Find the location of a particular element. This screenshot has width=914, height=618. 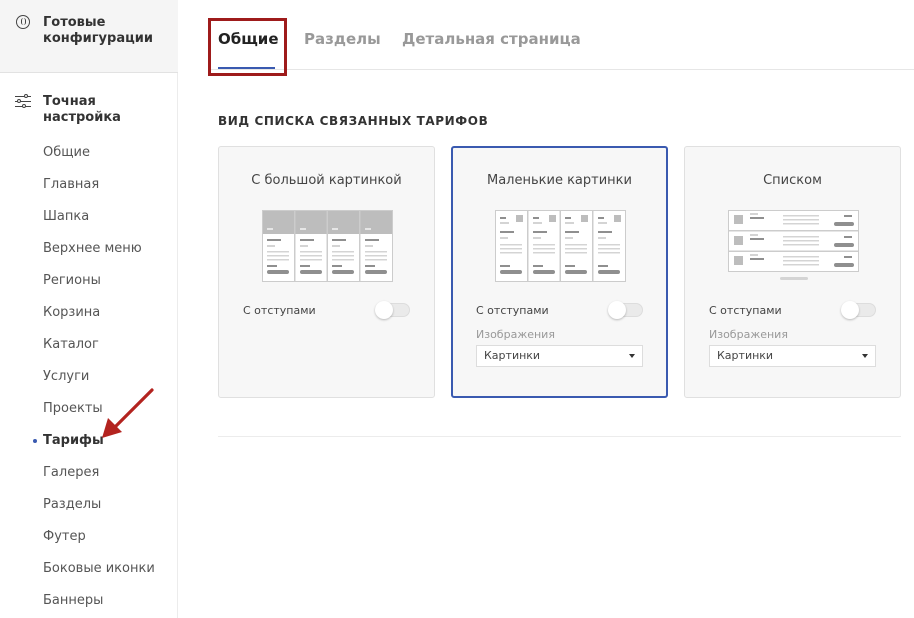

sidebar-item-side-icons: Боковые иконки is located at coordinates (89, 569).